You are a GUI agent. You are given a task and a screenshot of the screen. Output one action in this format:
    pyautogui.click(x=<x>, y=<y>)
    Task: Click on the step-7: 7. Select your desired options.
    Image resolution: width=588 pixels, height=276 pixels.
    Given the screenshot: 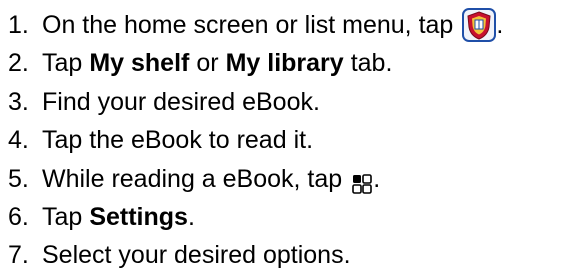 What is the action you would take?
    pyautogui.click(x=295, y=255)
    